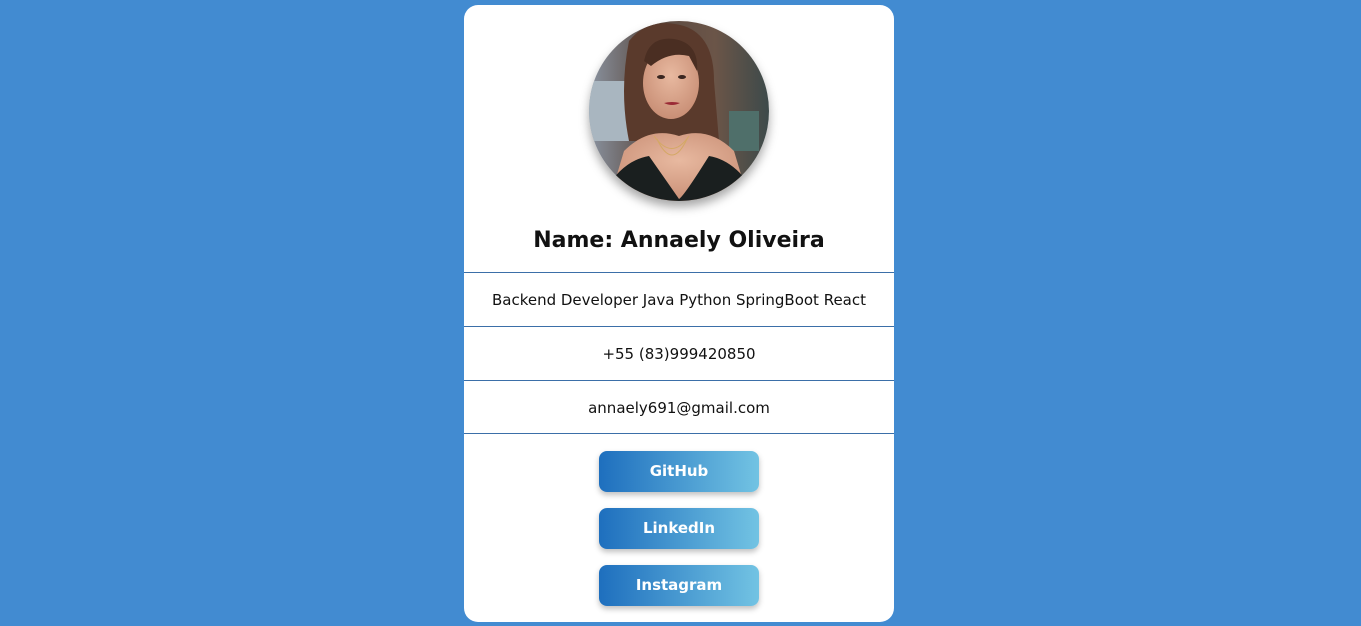 This screenshot has height=626, width=1361. What do you see at coordinates (679, 240) in the screenshot?
I see `profile-name: Name: Annaely Oliveira` at bounding box center [679, 240].